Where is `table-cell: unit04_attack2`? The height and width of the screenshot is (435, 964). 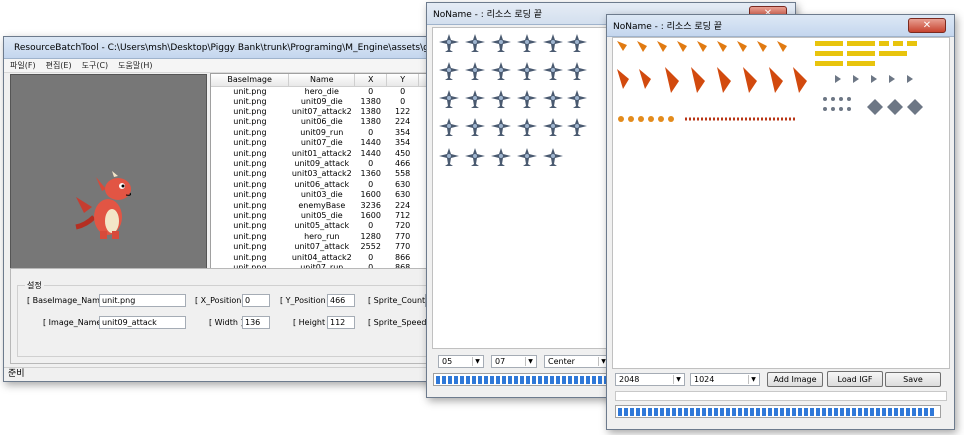
table-cell: unit04_attack2 is located at coordinates (321, 257).